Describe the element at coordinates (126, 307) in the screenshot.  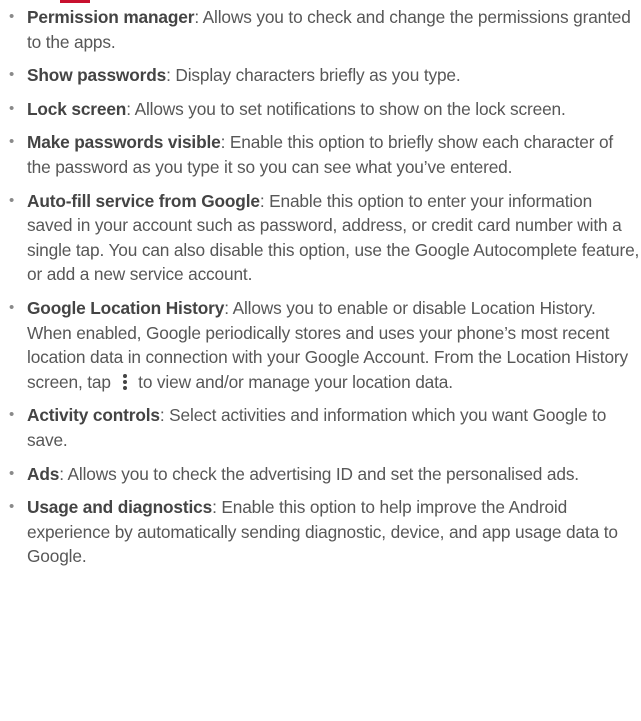
I see `item-term: Google Location History` at that location.